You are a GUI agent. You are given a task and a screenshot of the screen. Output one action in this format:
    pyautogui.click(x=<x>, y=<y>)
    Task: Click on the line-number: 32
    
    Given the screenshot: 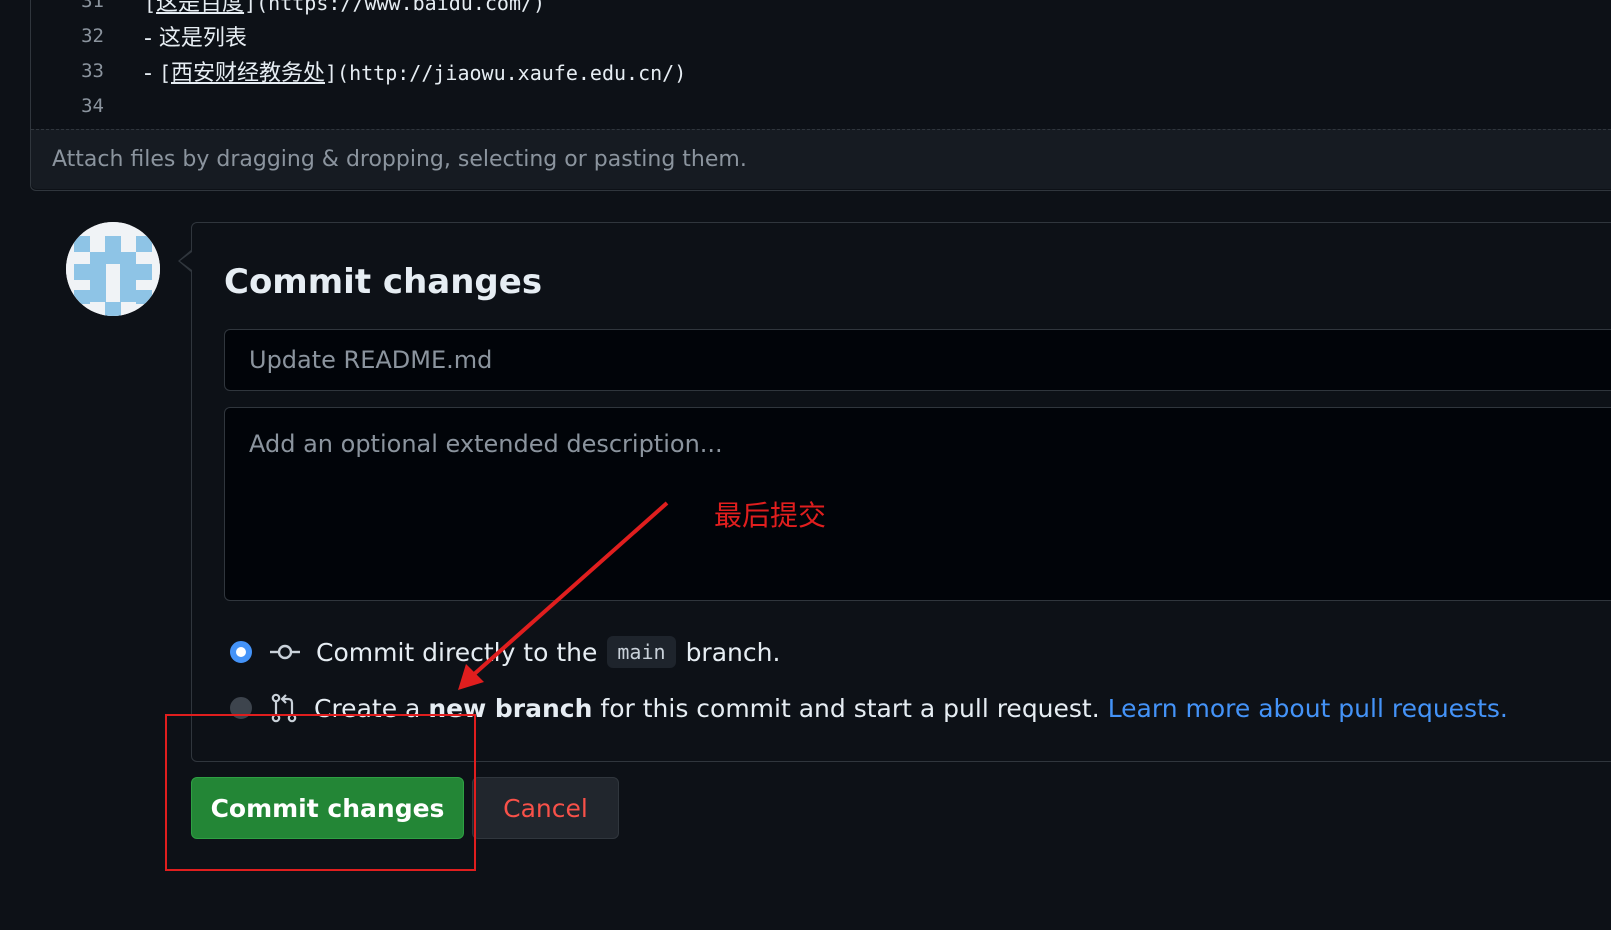 What is the action you would take?
    pyautogui.click(x=92, y=35)
    